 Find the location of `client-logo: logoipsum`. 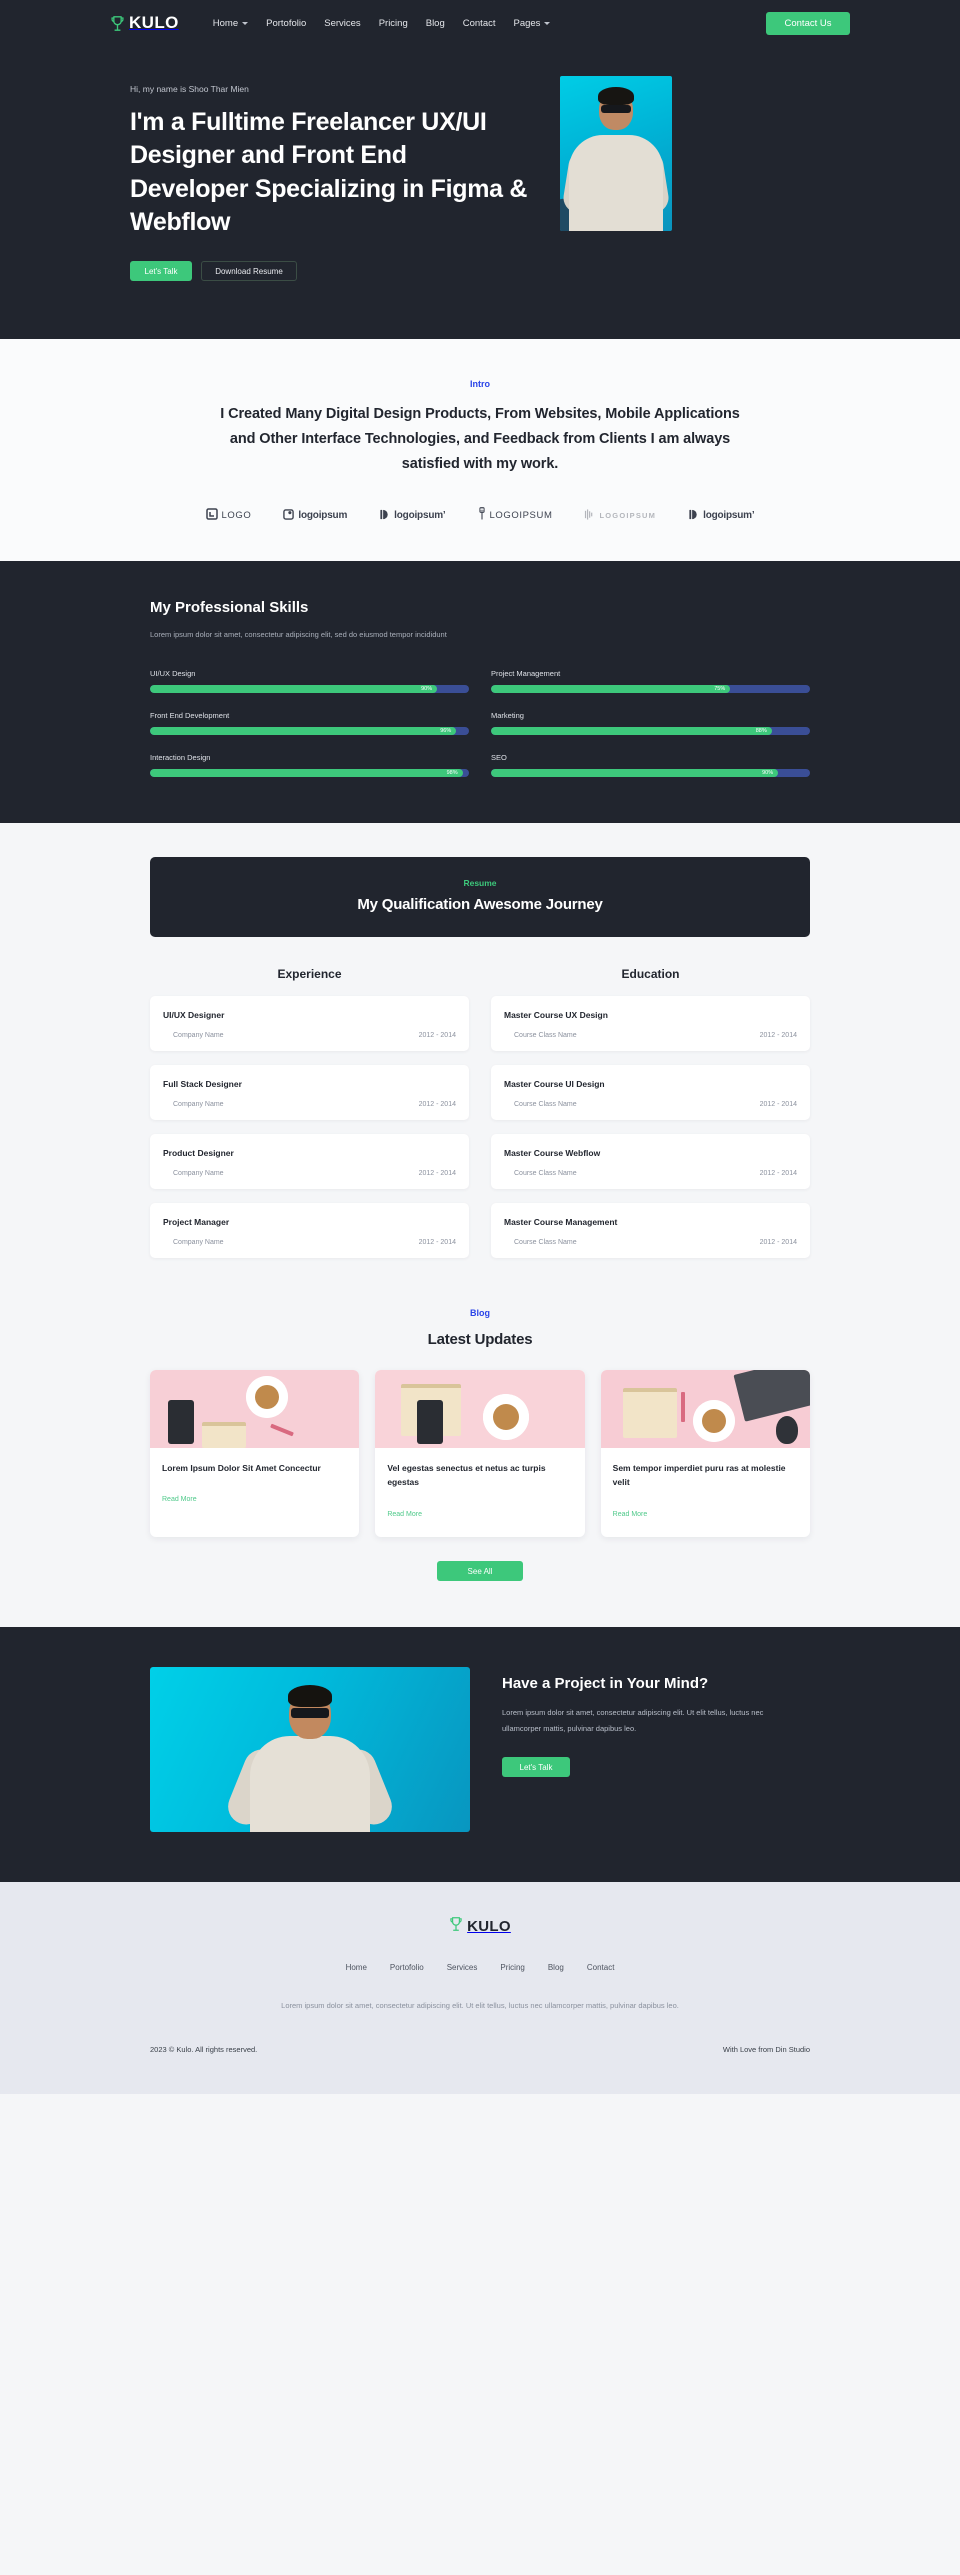

client-logo: logoipsum is located at coordinates (315, 516).